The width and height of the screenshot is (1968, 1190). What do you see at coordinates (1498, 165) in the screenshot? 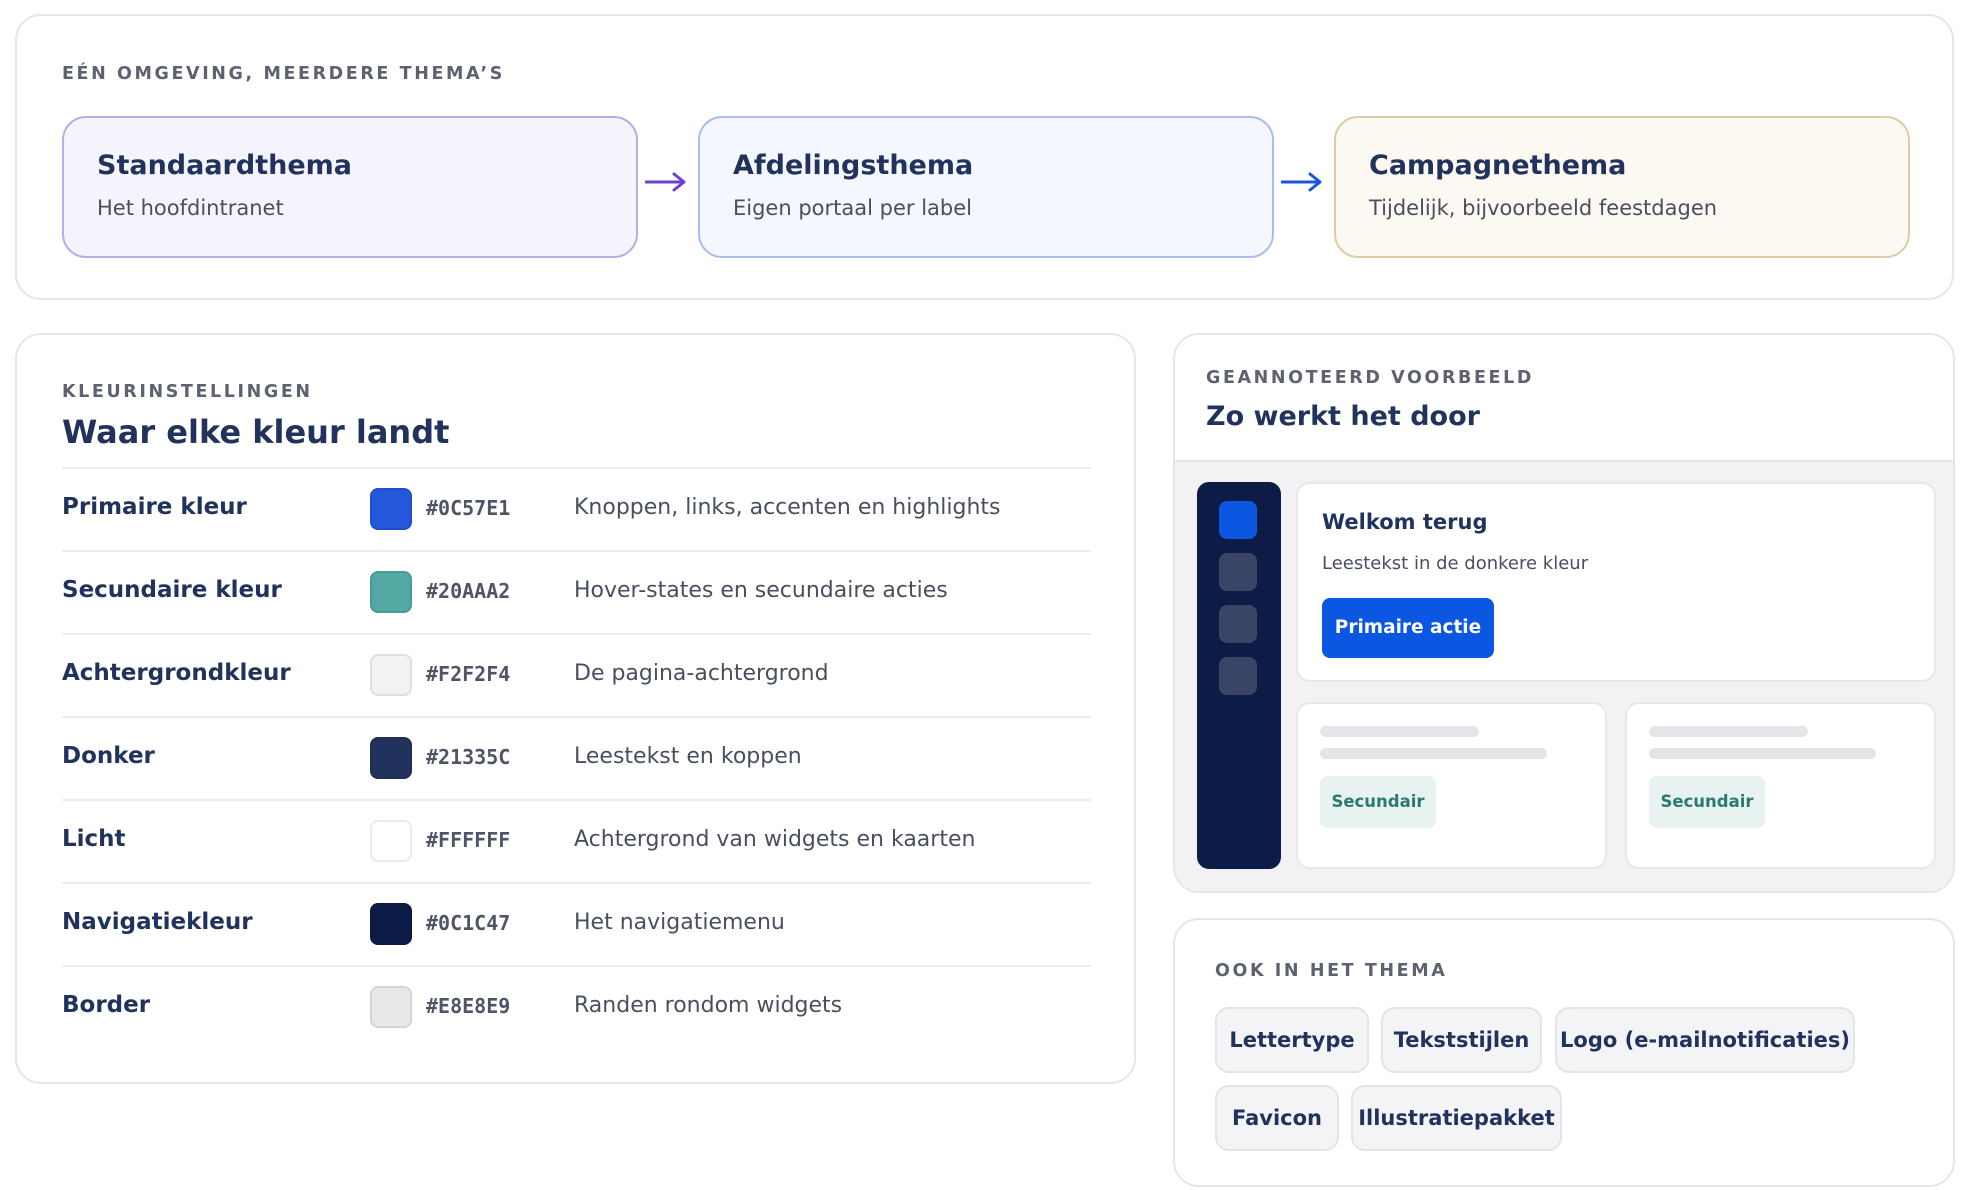
I see `theme-title: Campagnethema` at bounding box center [1498, 165].